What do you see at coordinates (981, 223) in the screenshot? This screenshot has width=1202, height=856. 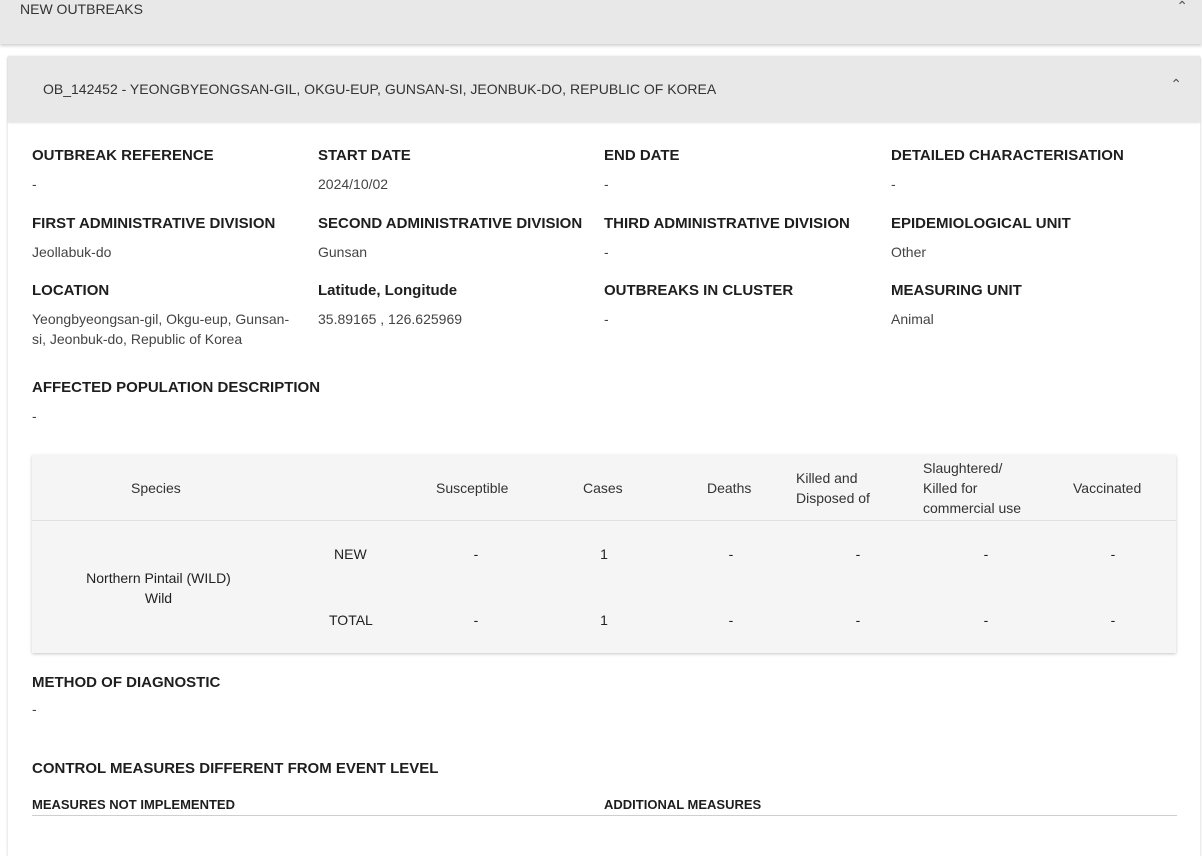 I see `field-label: EPIDEMIOLOGICAL UNIT` at bounding box center [981, 223].